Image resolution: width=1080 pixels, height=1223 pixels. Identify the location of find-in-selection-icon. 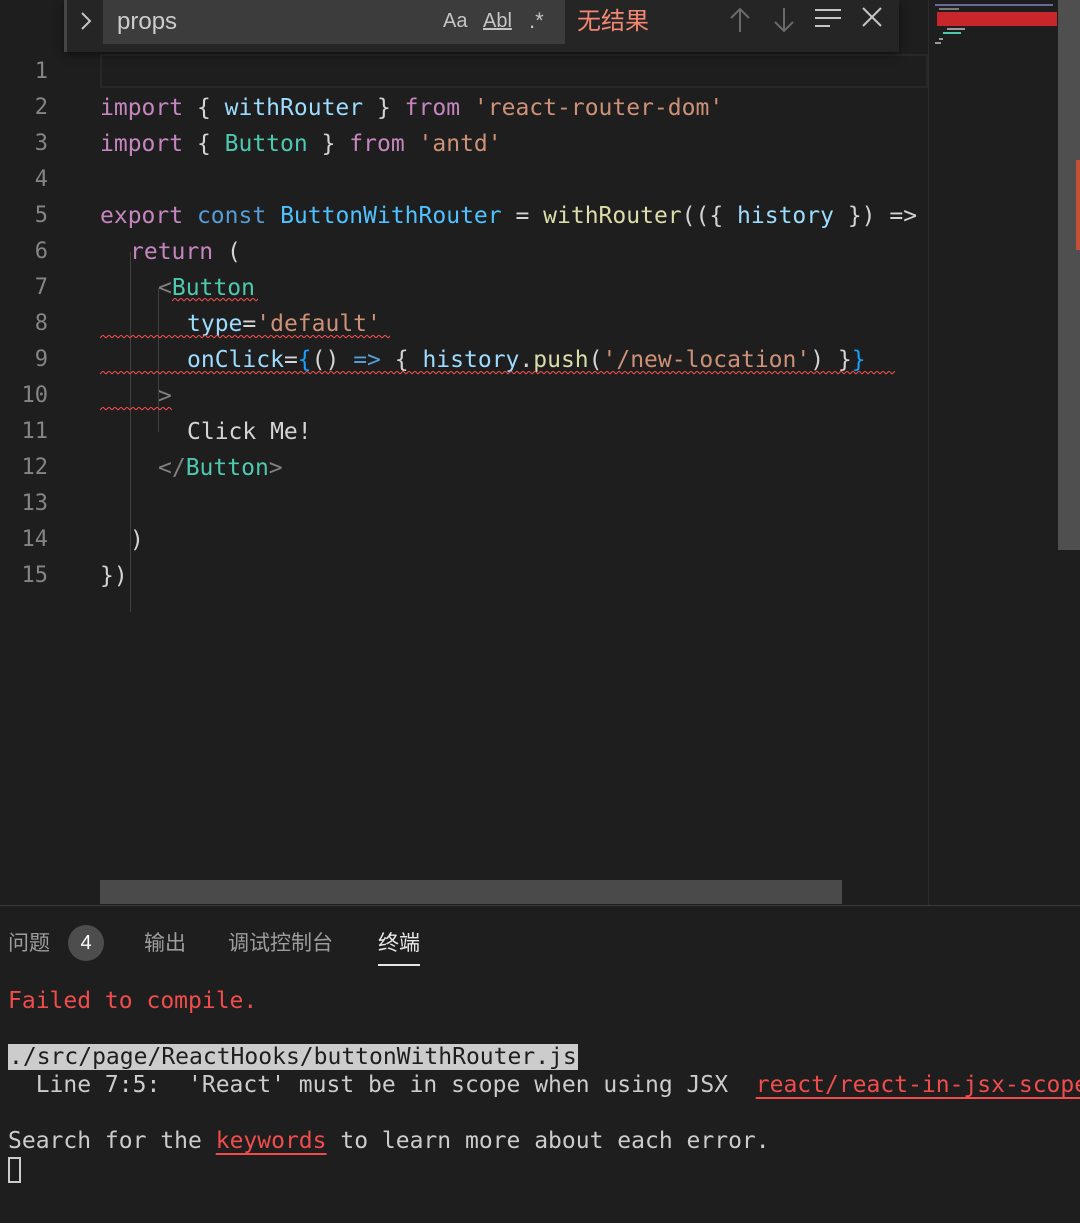
(828, 22).